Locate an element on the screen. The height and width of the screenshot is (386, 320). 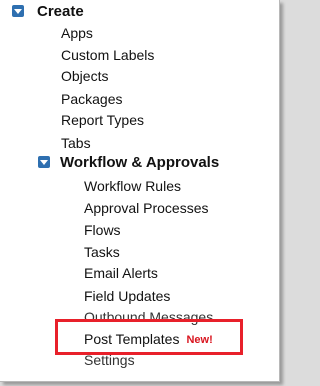
workflow-item-workflow-rules: Workflow Rules is located at coordinates (132, 186).